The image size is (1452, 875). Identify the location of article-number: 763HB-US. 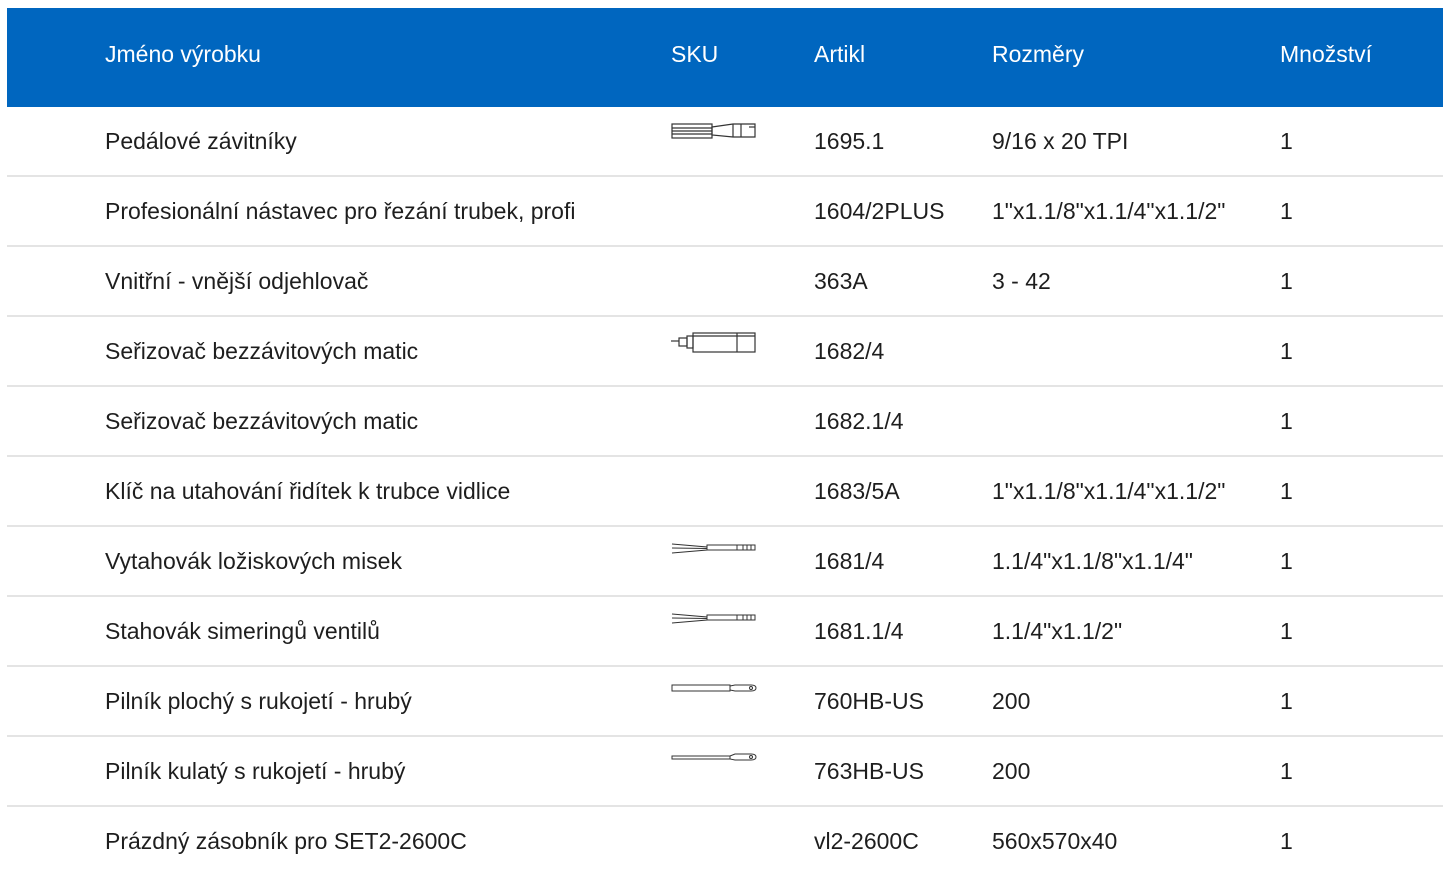
(869, 771).